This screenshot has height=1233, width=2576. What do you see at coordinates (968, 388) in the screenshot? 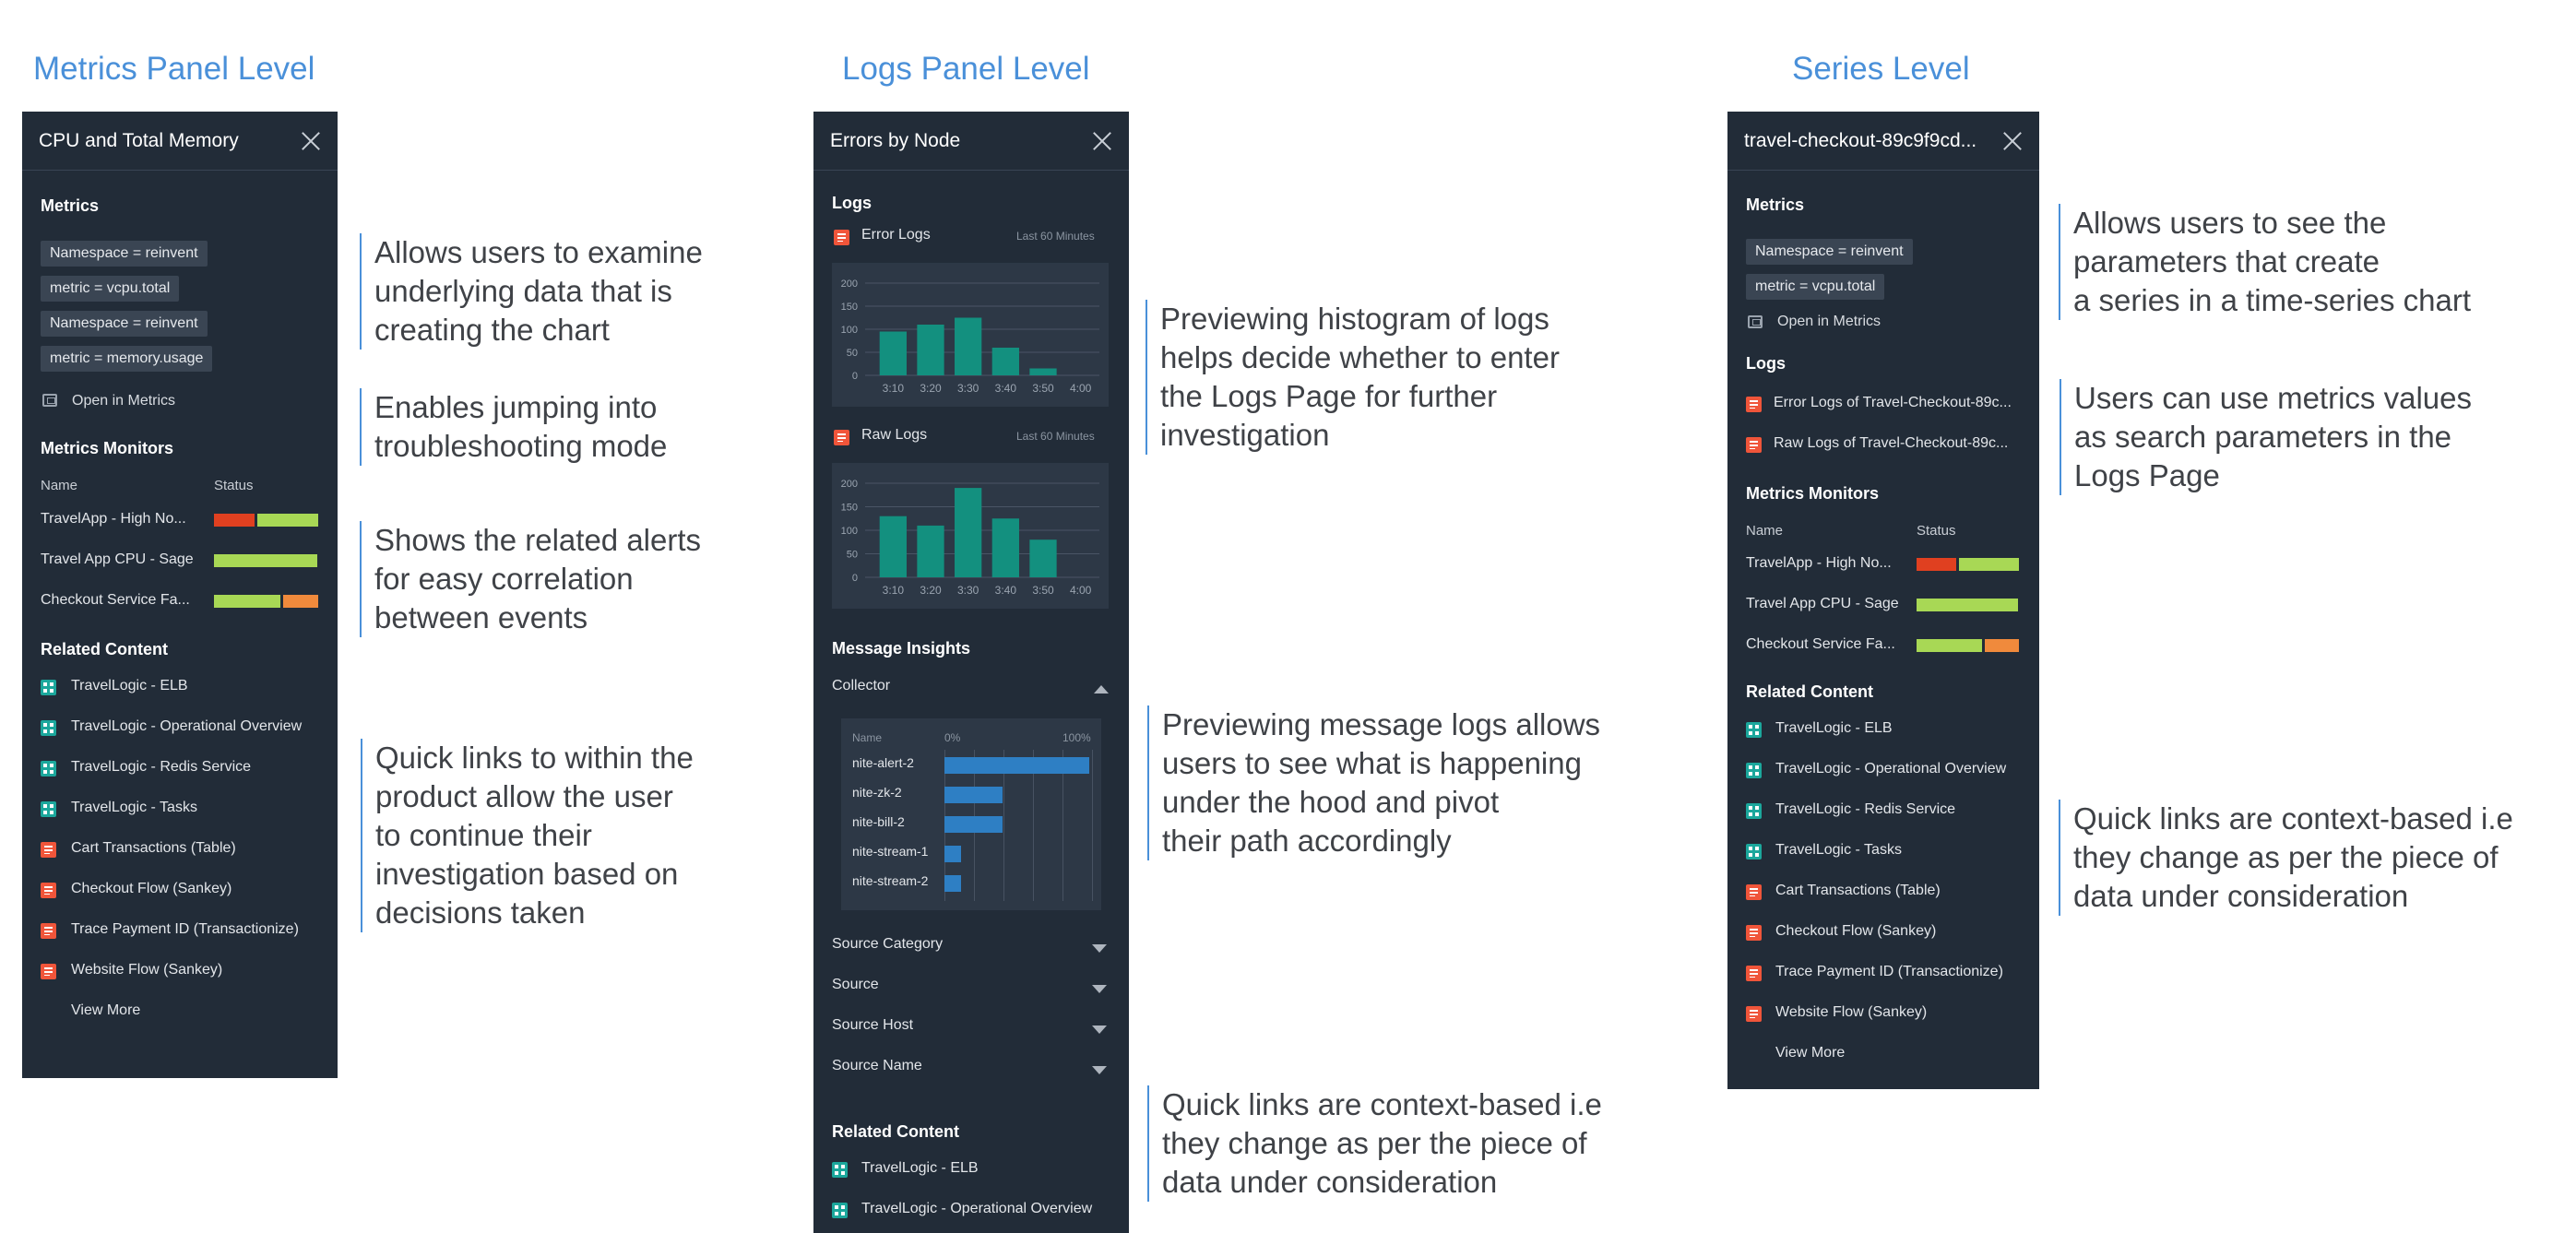
I see `x-tick-label: 3:30` at bounding box center [968, 388].